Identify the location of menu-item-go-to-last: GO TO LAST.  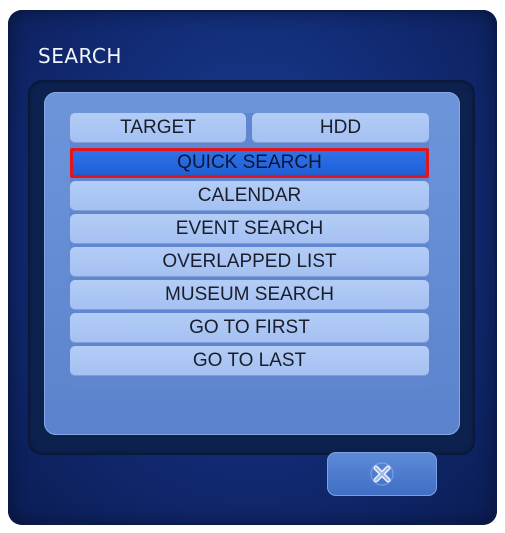
(249, 361).